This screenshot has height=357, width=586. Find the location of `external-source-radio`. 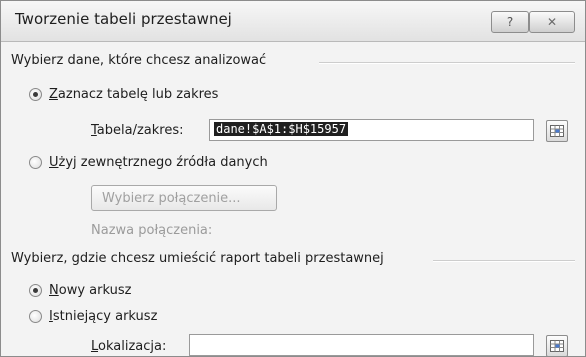

external-source-radio is located at coordinates (35, 162).